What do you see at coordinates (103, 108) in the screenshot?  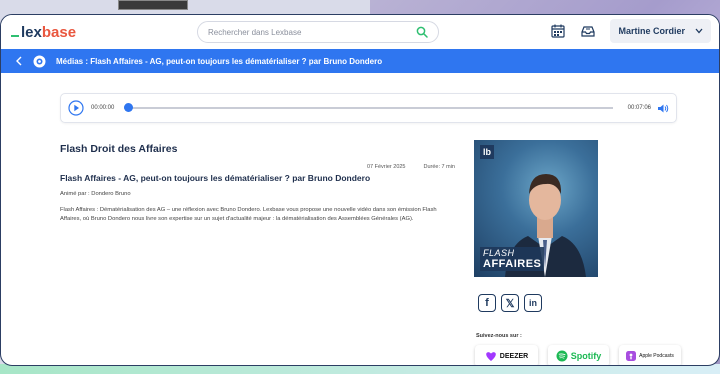 I see `current-time: 00:00:00` at bounding box center [103, 108].